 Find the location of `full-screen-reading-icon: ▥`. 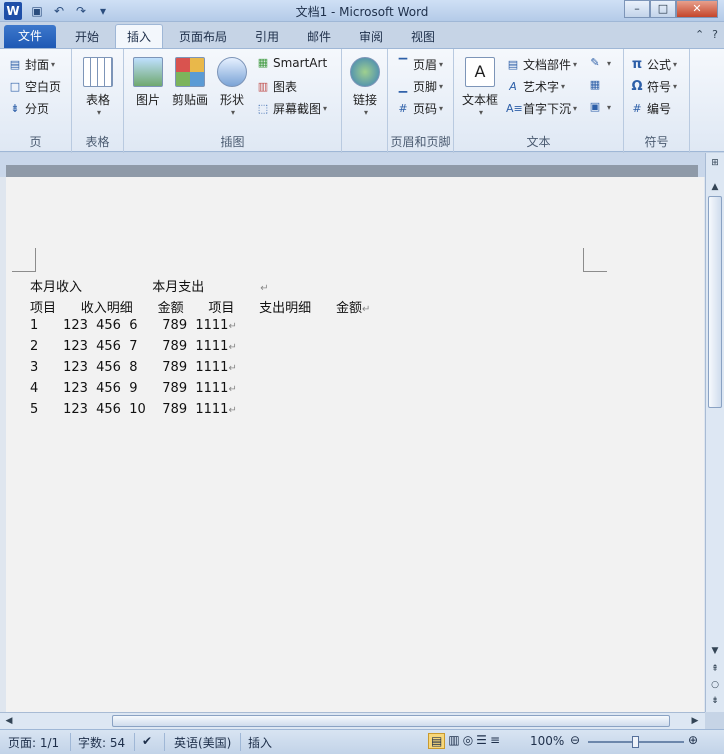

full-screen-reading-icon: ▥ is located at coordinates (453, 741).